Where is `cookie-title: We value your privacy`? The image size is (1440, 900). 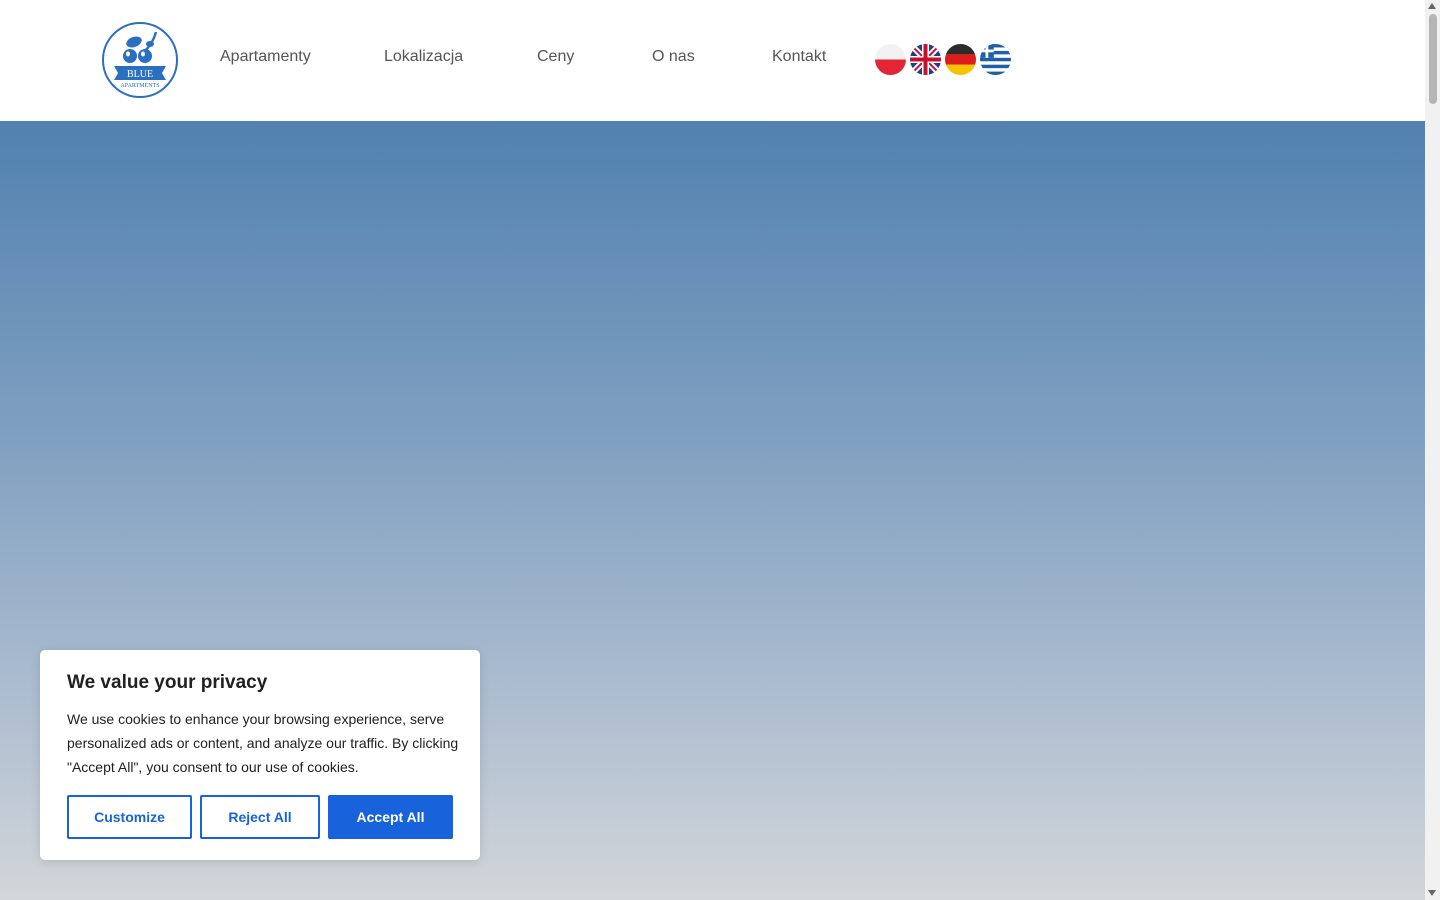
cookie-title: We value your privacy is located at coordinates (167, 682).